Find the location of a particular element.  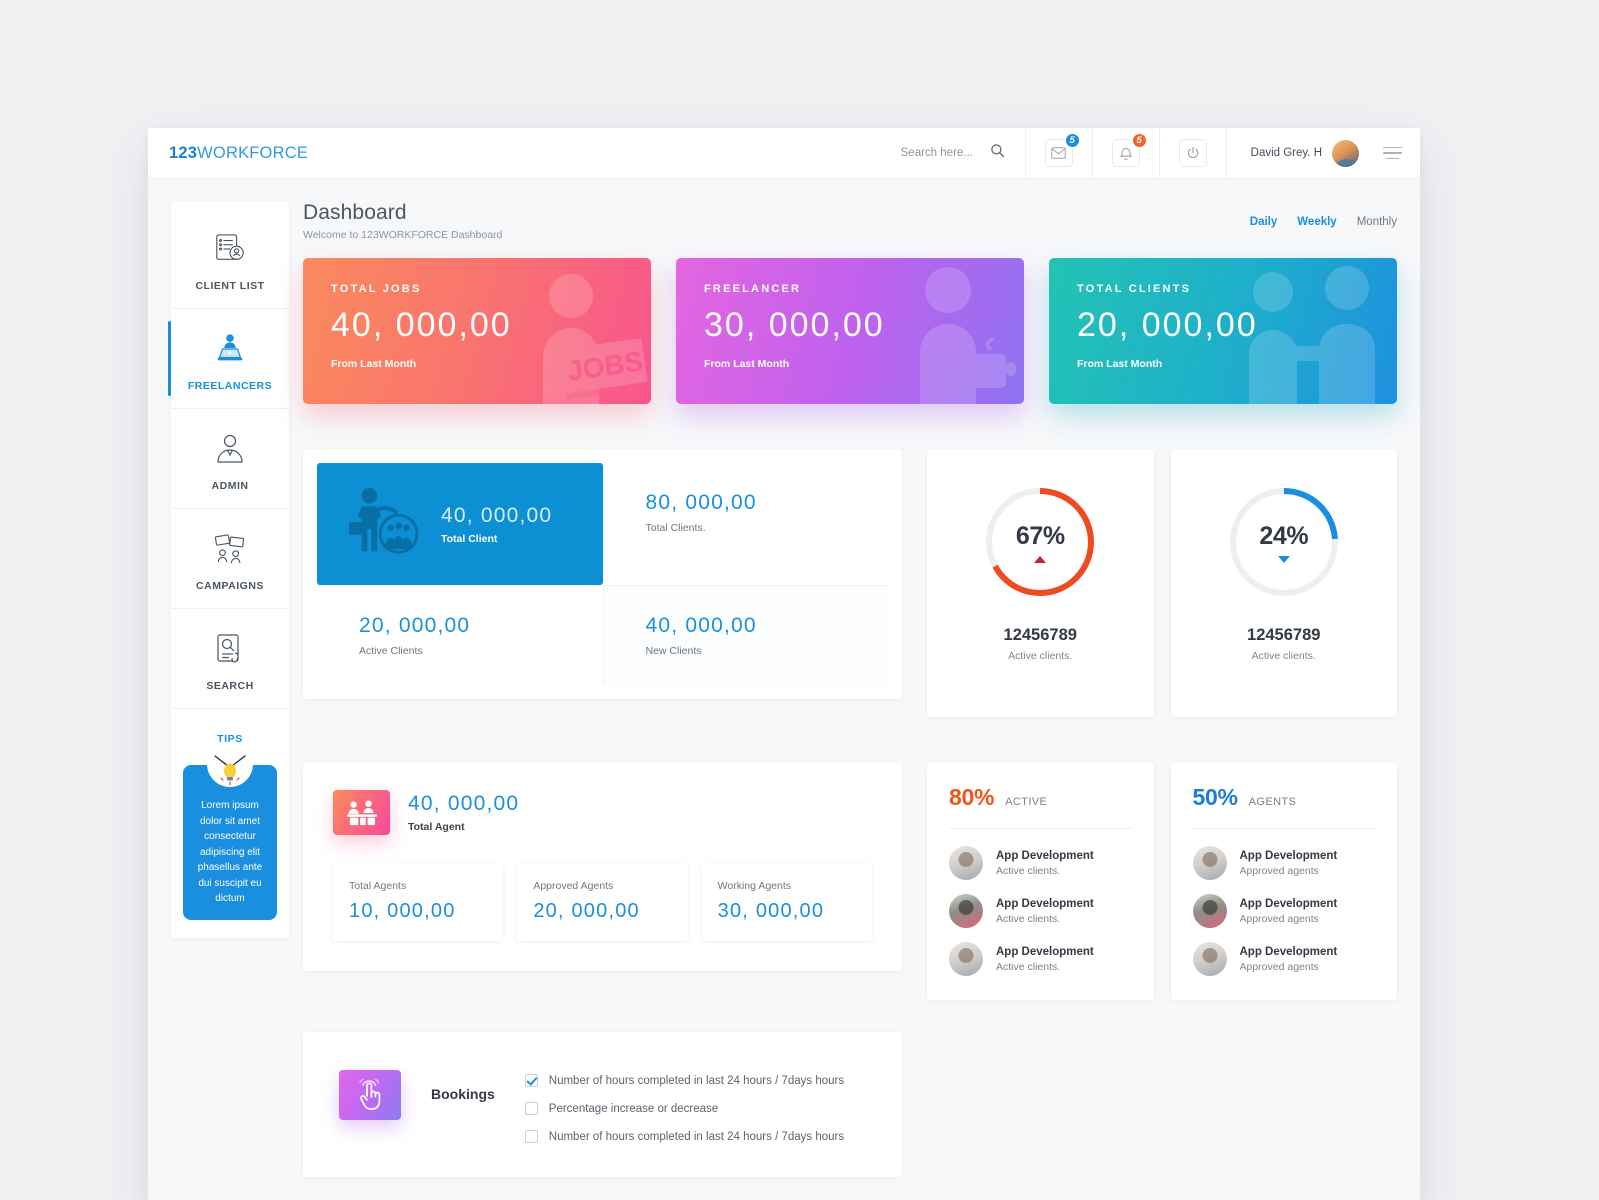

agent-tile-total: Total Agents 10, 000,00 is located at coordinates (418, 902).